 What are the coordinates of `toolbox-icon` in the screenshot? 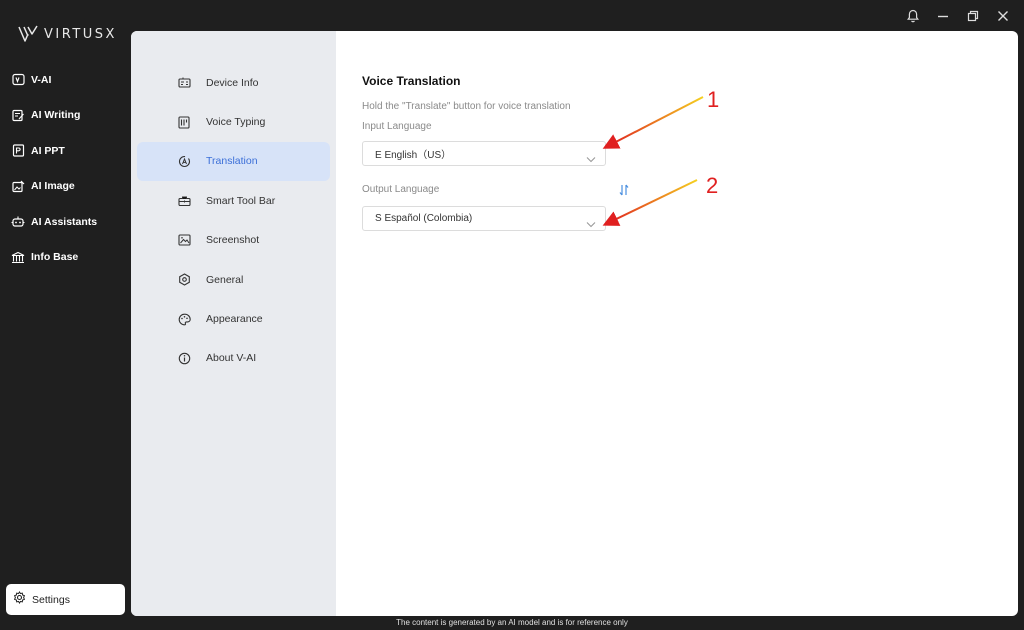 It's located at (184, 201).